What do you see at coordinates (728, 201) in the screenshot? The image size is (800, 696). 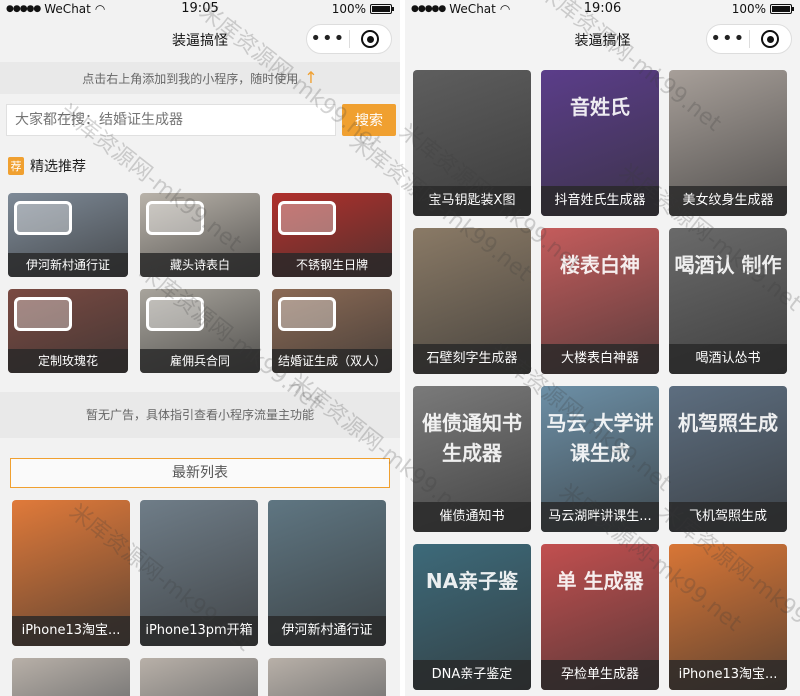 I see `card-label: 美女纹身生成器` at bounding box center [728, 201].